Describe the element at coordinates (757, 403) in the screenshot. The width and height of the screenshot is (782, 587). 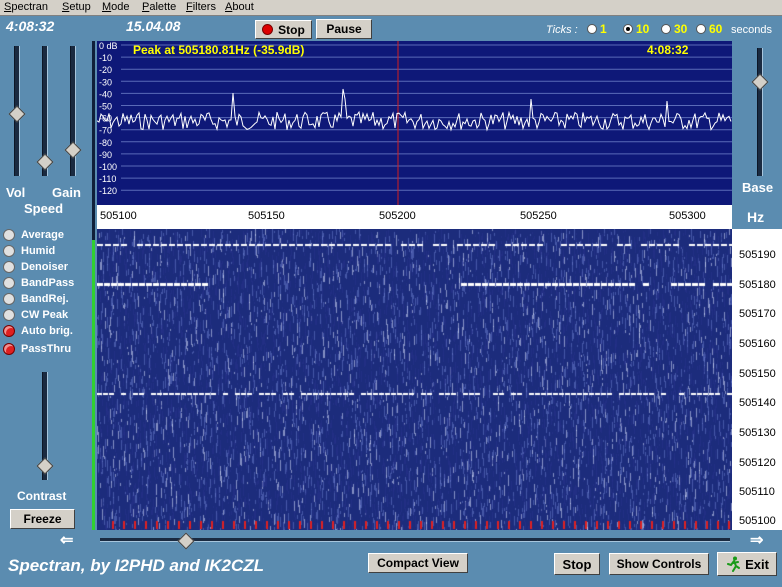
I see `wf-scale-label: 505140` at that location.